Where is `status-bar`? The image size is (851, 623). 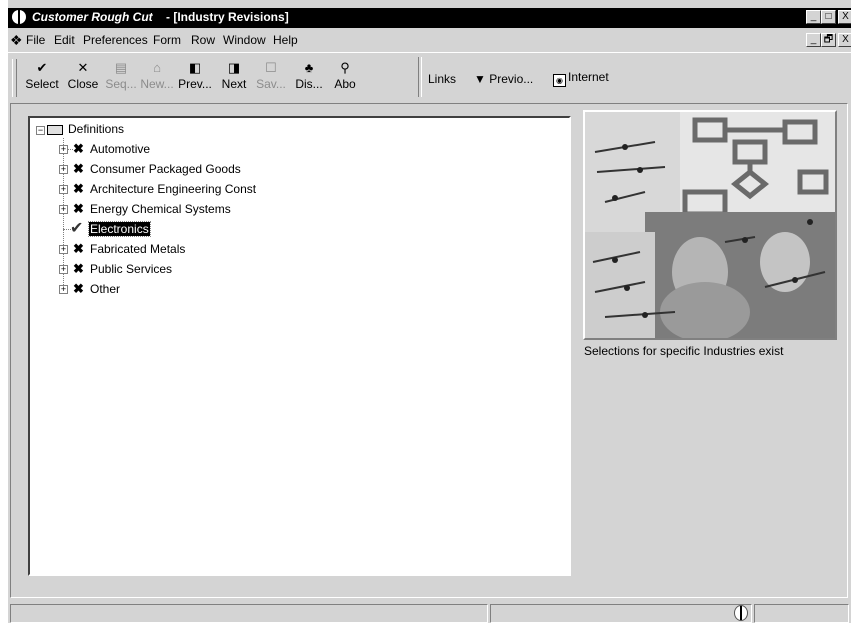
status-bar is located at coordinates (429, 612).